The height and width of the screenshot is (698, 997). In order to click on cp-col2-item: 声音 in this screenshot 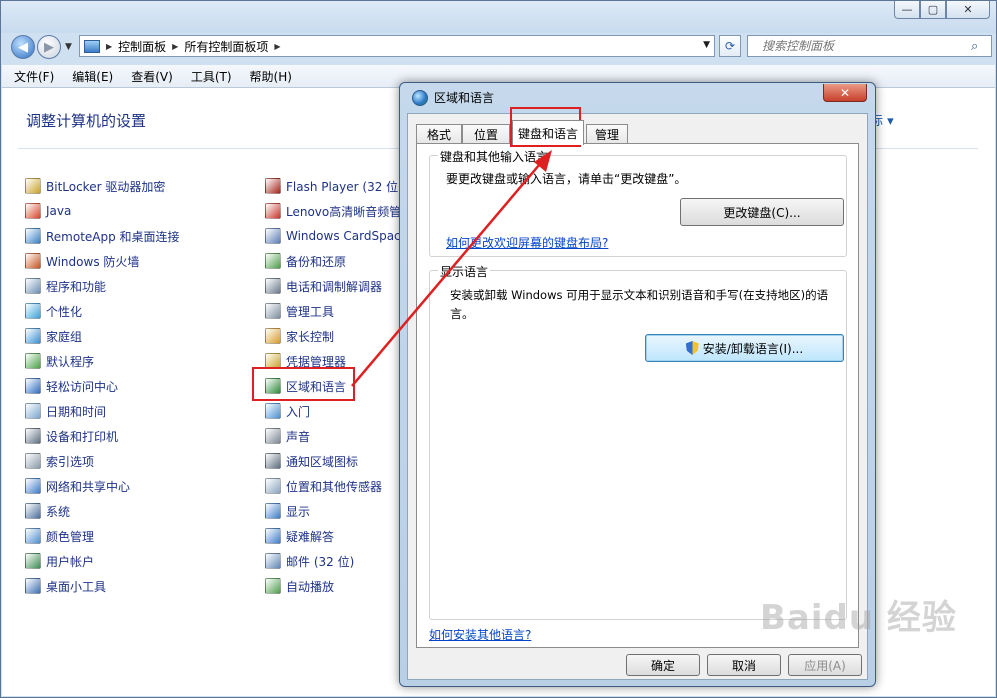, I will do `click(287, 436)`.